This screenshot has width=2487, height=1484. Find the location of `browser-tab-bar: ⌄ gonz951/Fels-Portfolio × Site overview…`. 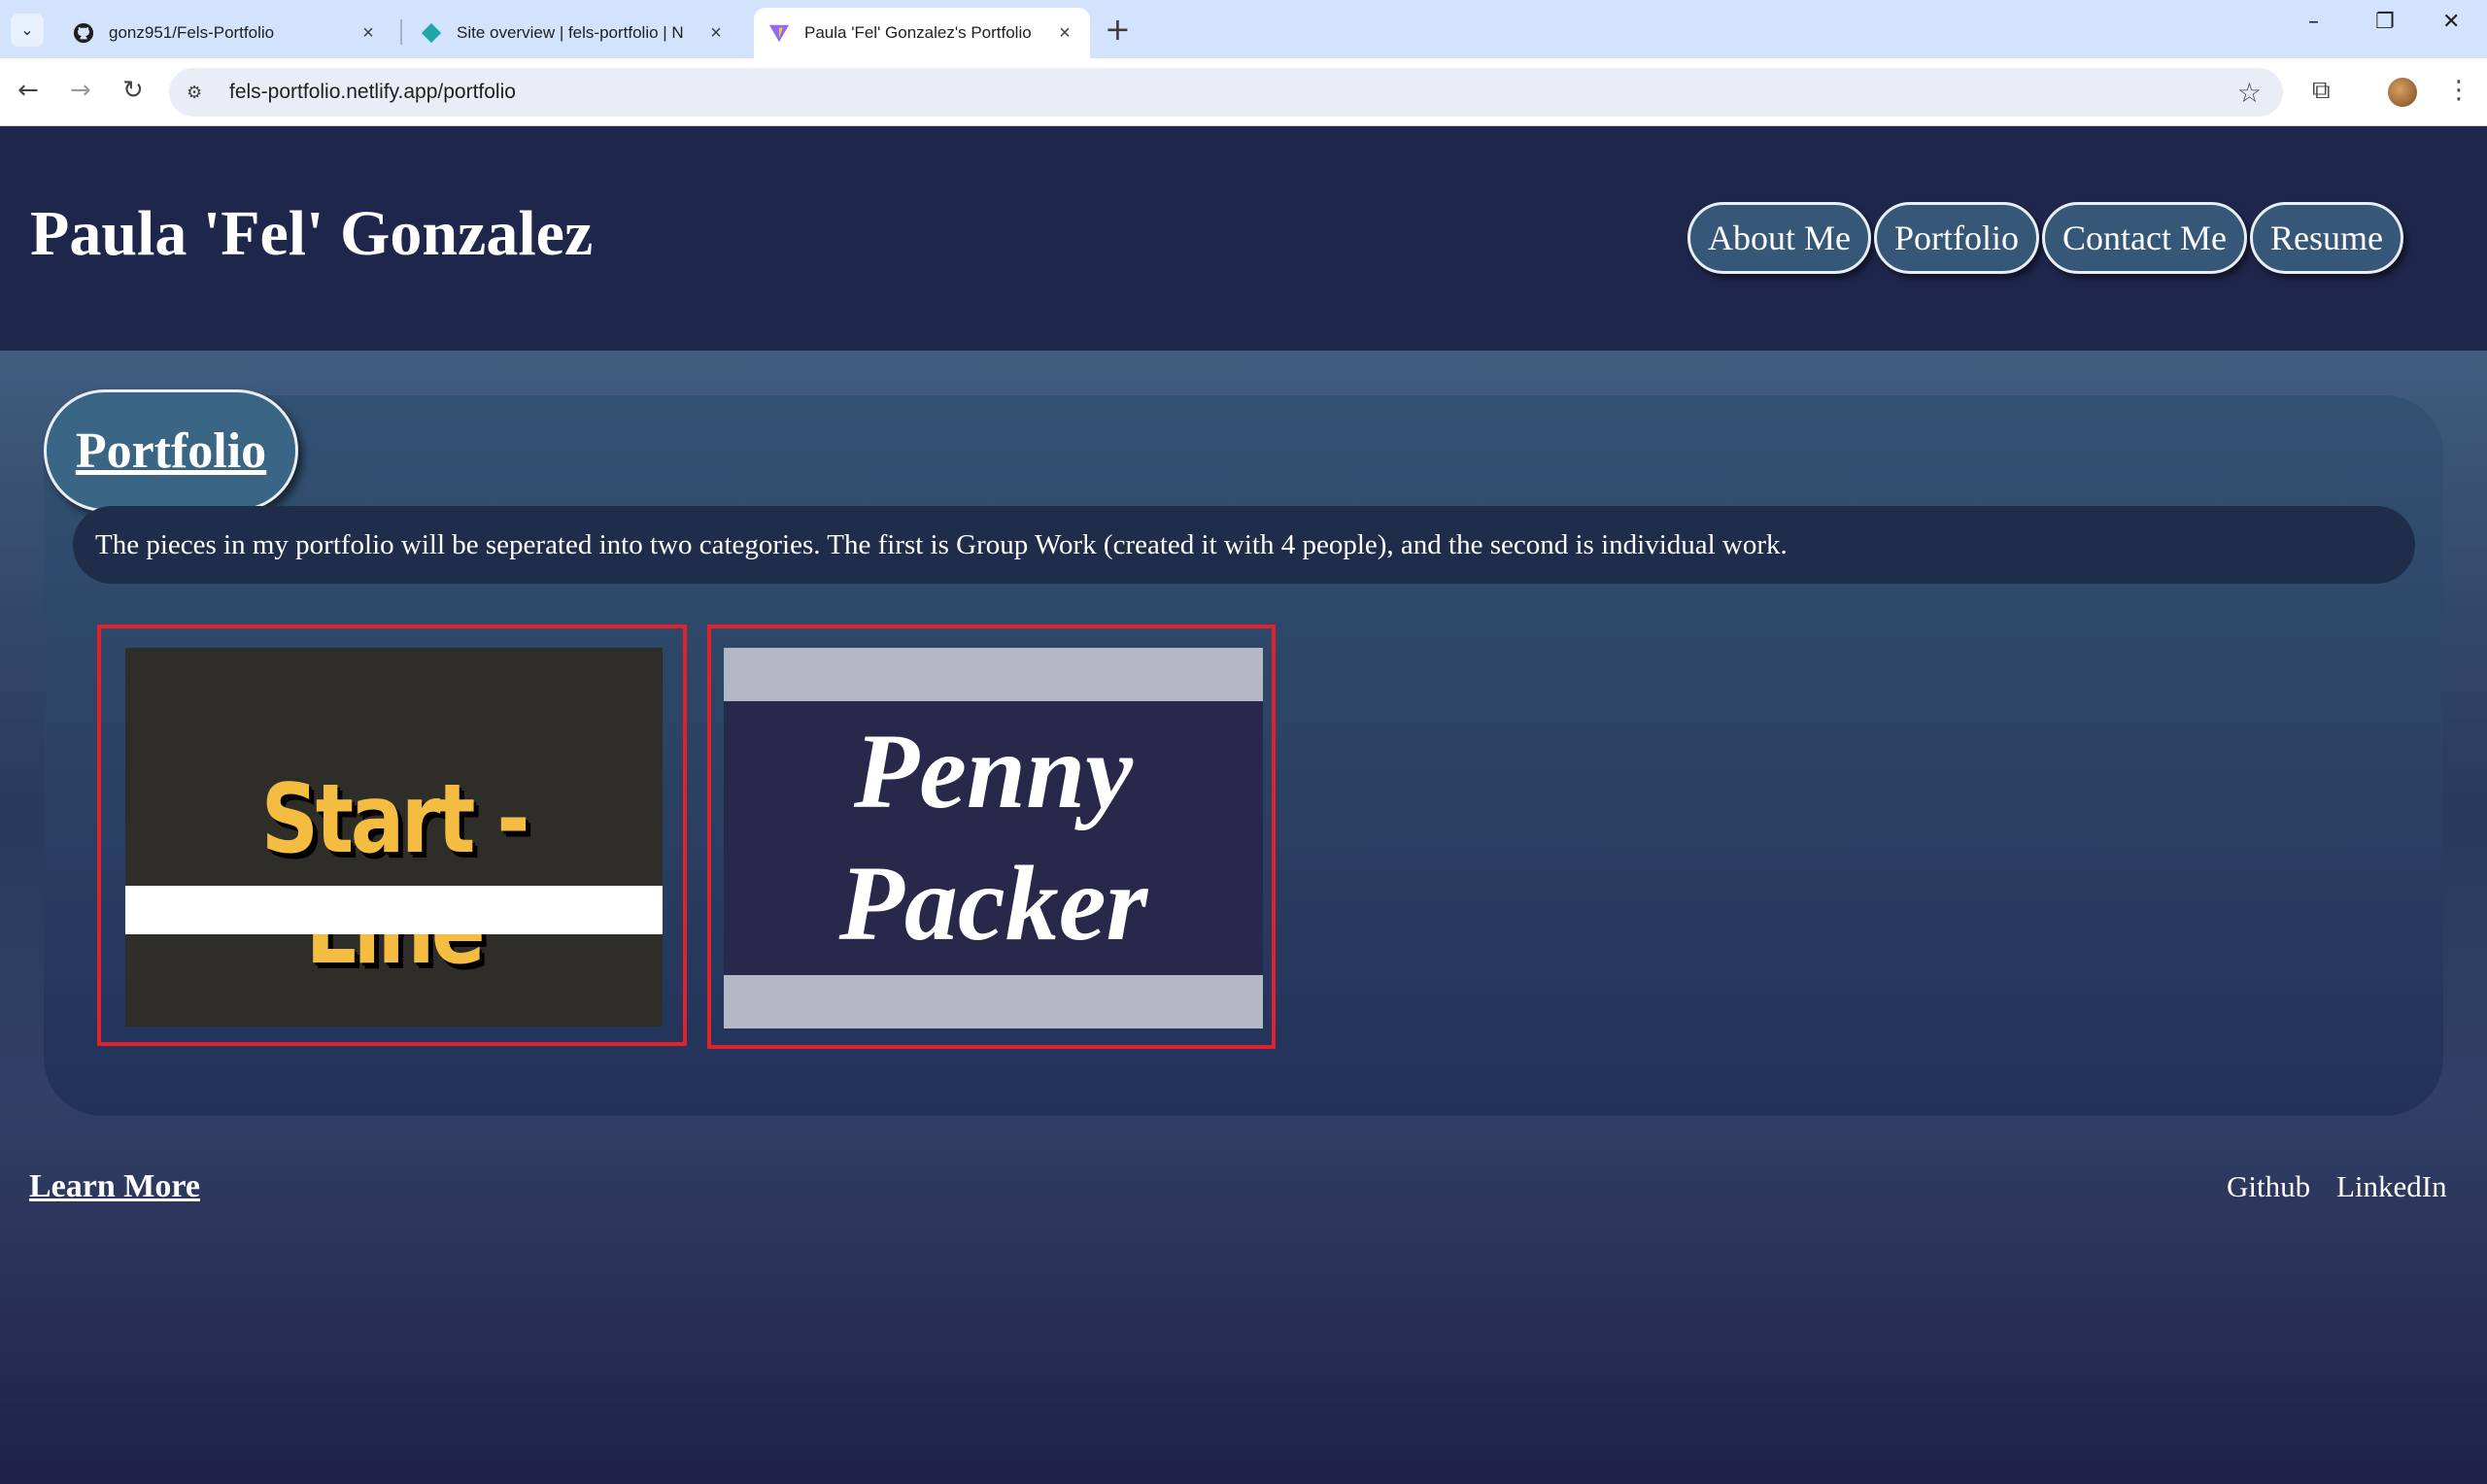

browser-tab-bar: ⌄ gonz951/Fels-Portfolio × Site overview… is located at coordinates (1243, 29).